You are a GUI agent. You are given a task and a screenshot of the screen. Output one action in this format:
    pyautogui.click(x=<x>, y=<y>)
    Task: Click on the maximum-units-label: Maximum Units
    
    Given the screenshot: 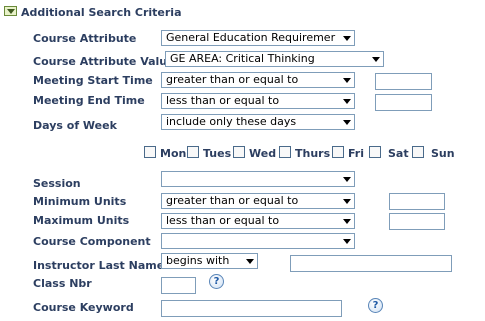 What is the action you would take?
    pyautogui.click(x=81, y=220)
    